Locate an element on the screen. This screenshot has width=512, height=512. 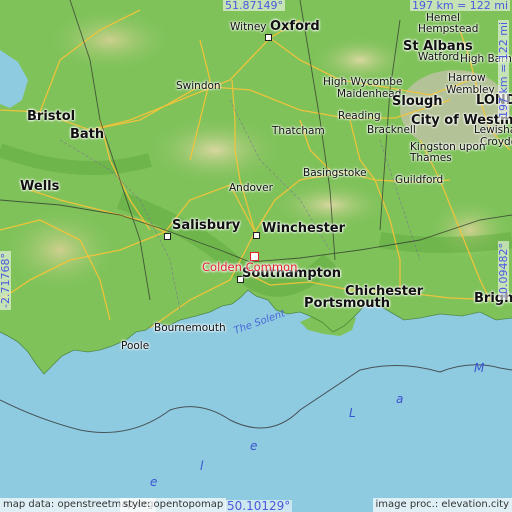
city-label-bracknell: Bracknell is located at coordinates (391, 130).